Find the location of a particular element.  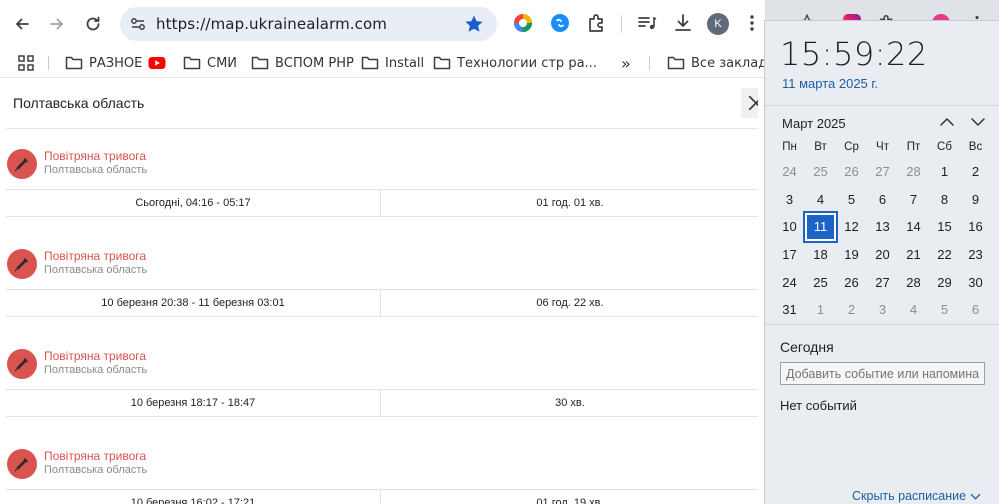

panel-header: Полтавська область is located at coordinates (385, 104).